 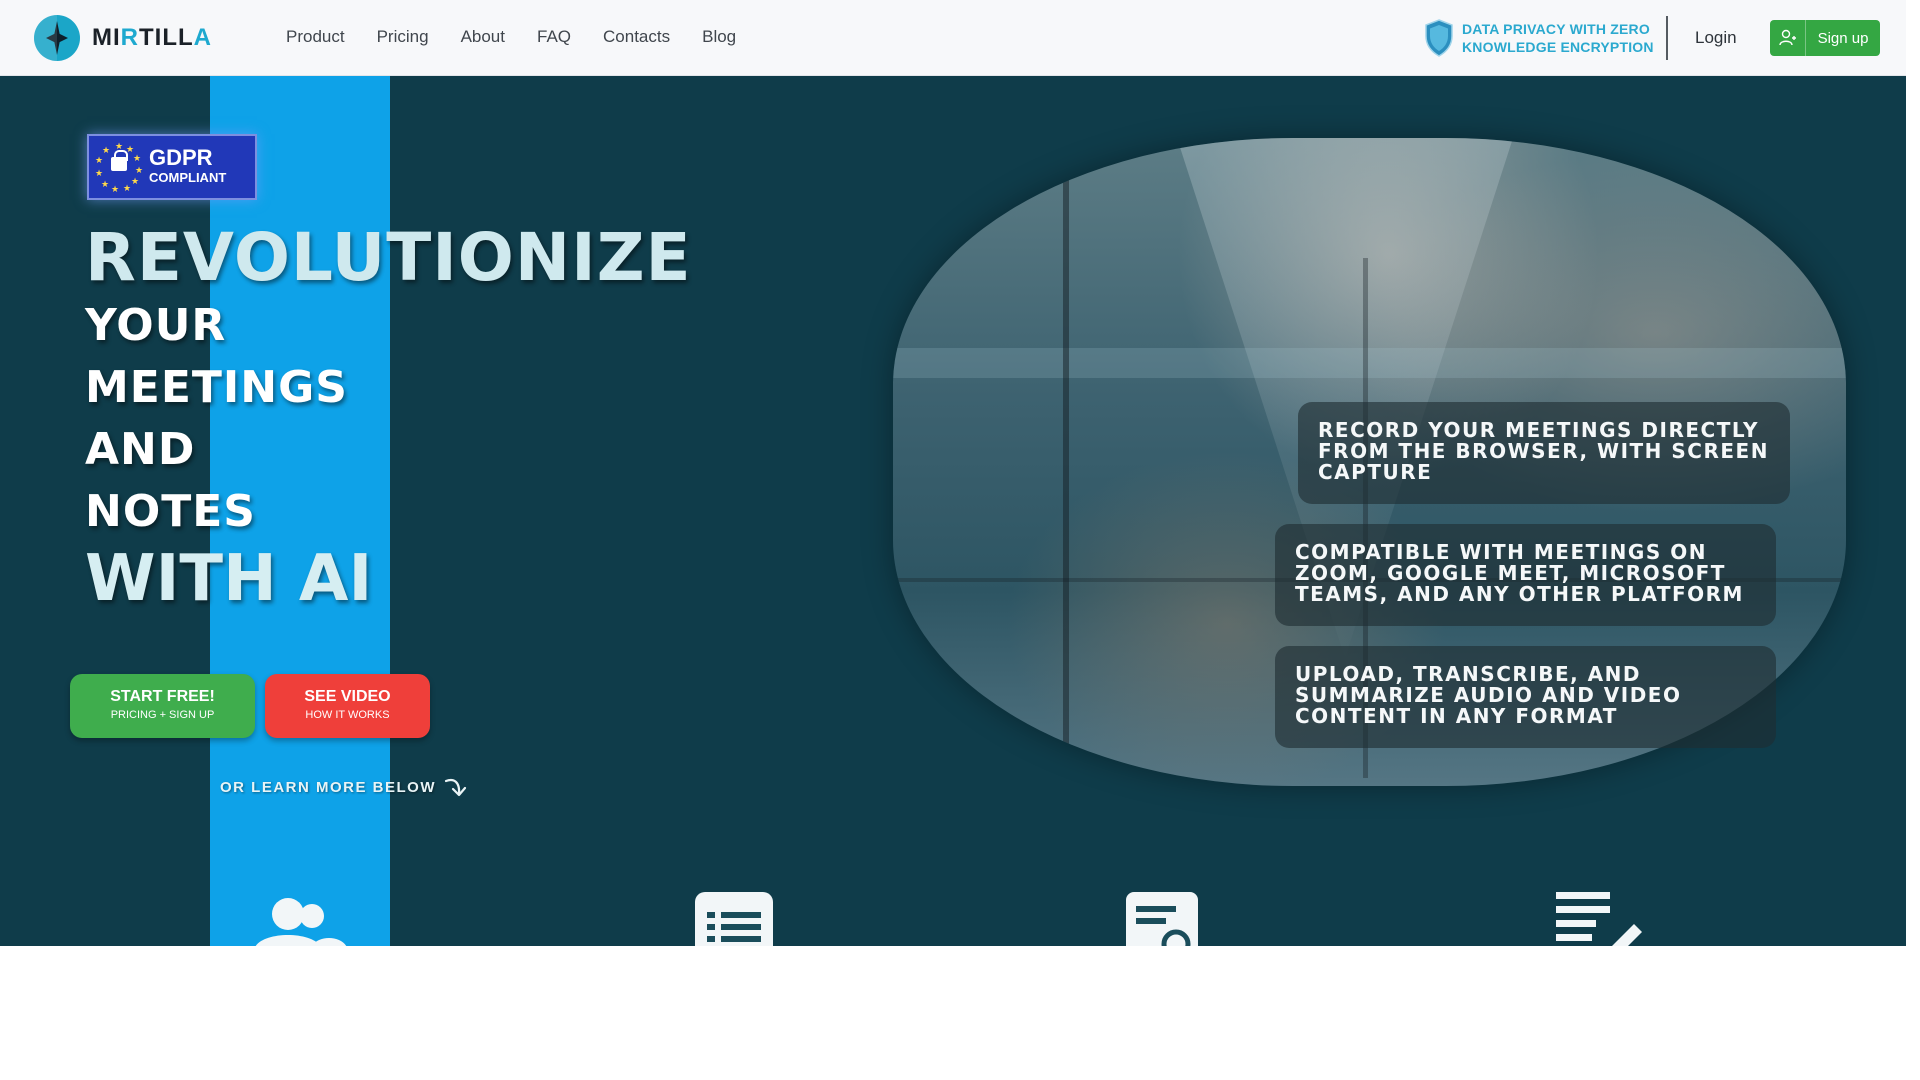 I want to click on nav-divider, so click(x=1667, y=38).